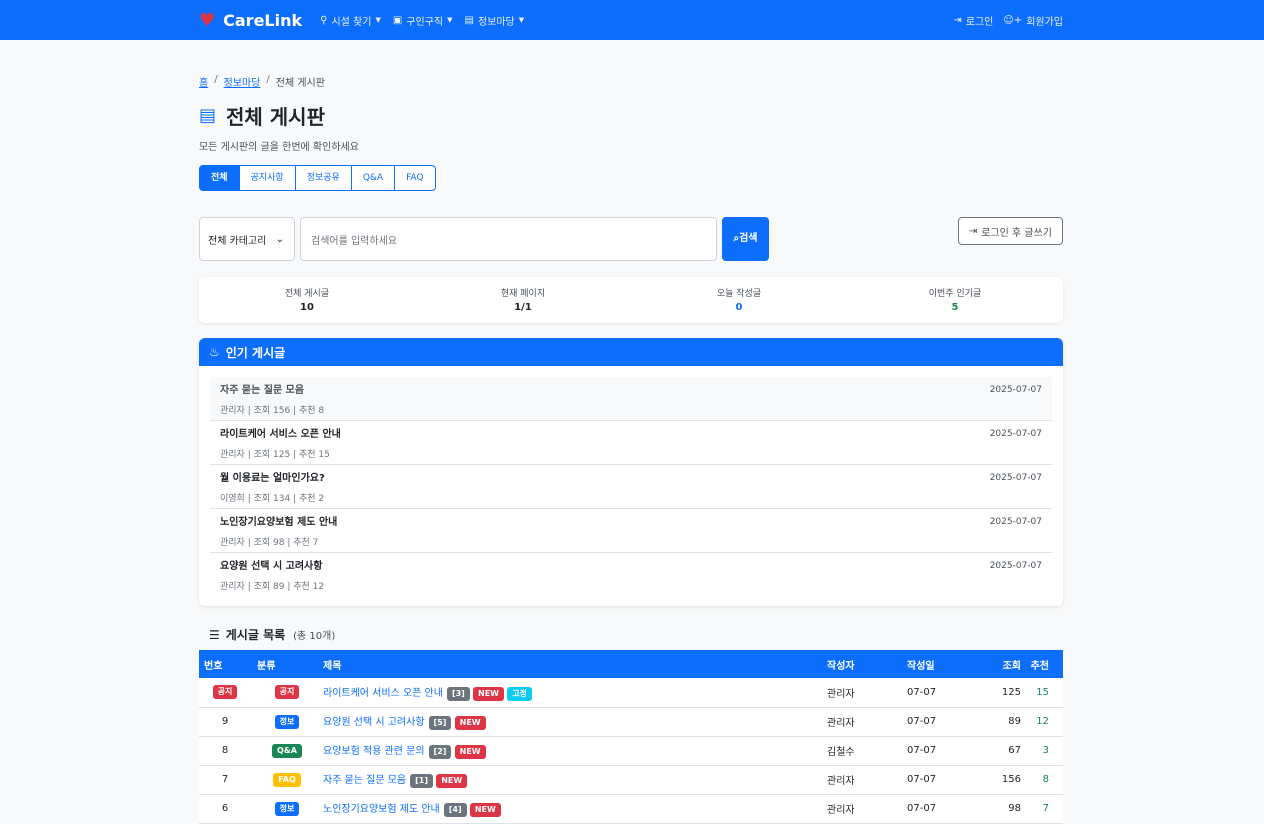 The width and height of the screenshot is (1264, 824). Describe the element at coordinates (458, 693) in the screenshot. I see `comment-count-badge: [3]` at that location.